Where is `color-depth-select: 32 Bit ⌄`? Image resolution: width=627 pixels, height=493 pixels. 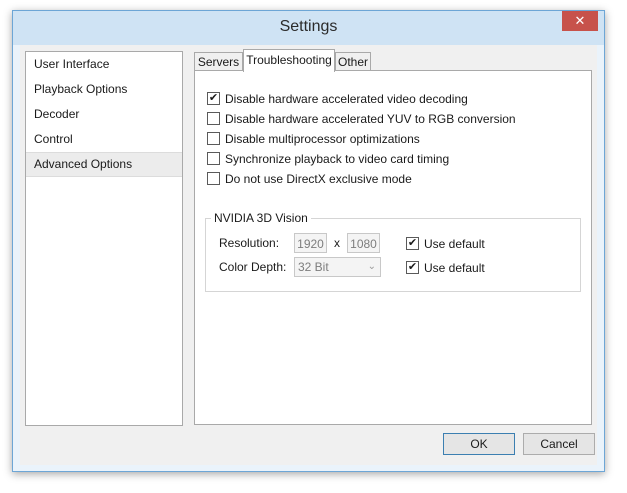
color-depth-select: 32 Bit ⌄ is located at coordinates (337, 267).